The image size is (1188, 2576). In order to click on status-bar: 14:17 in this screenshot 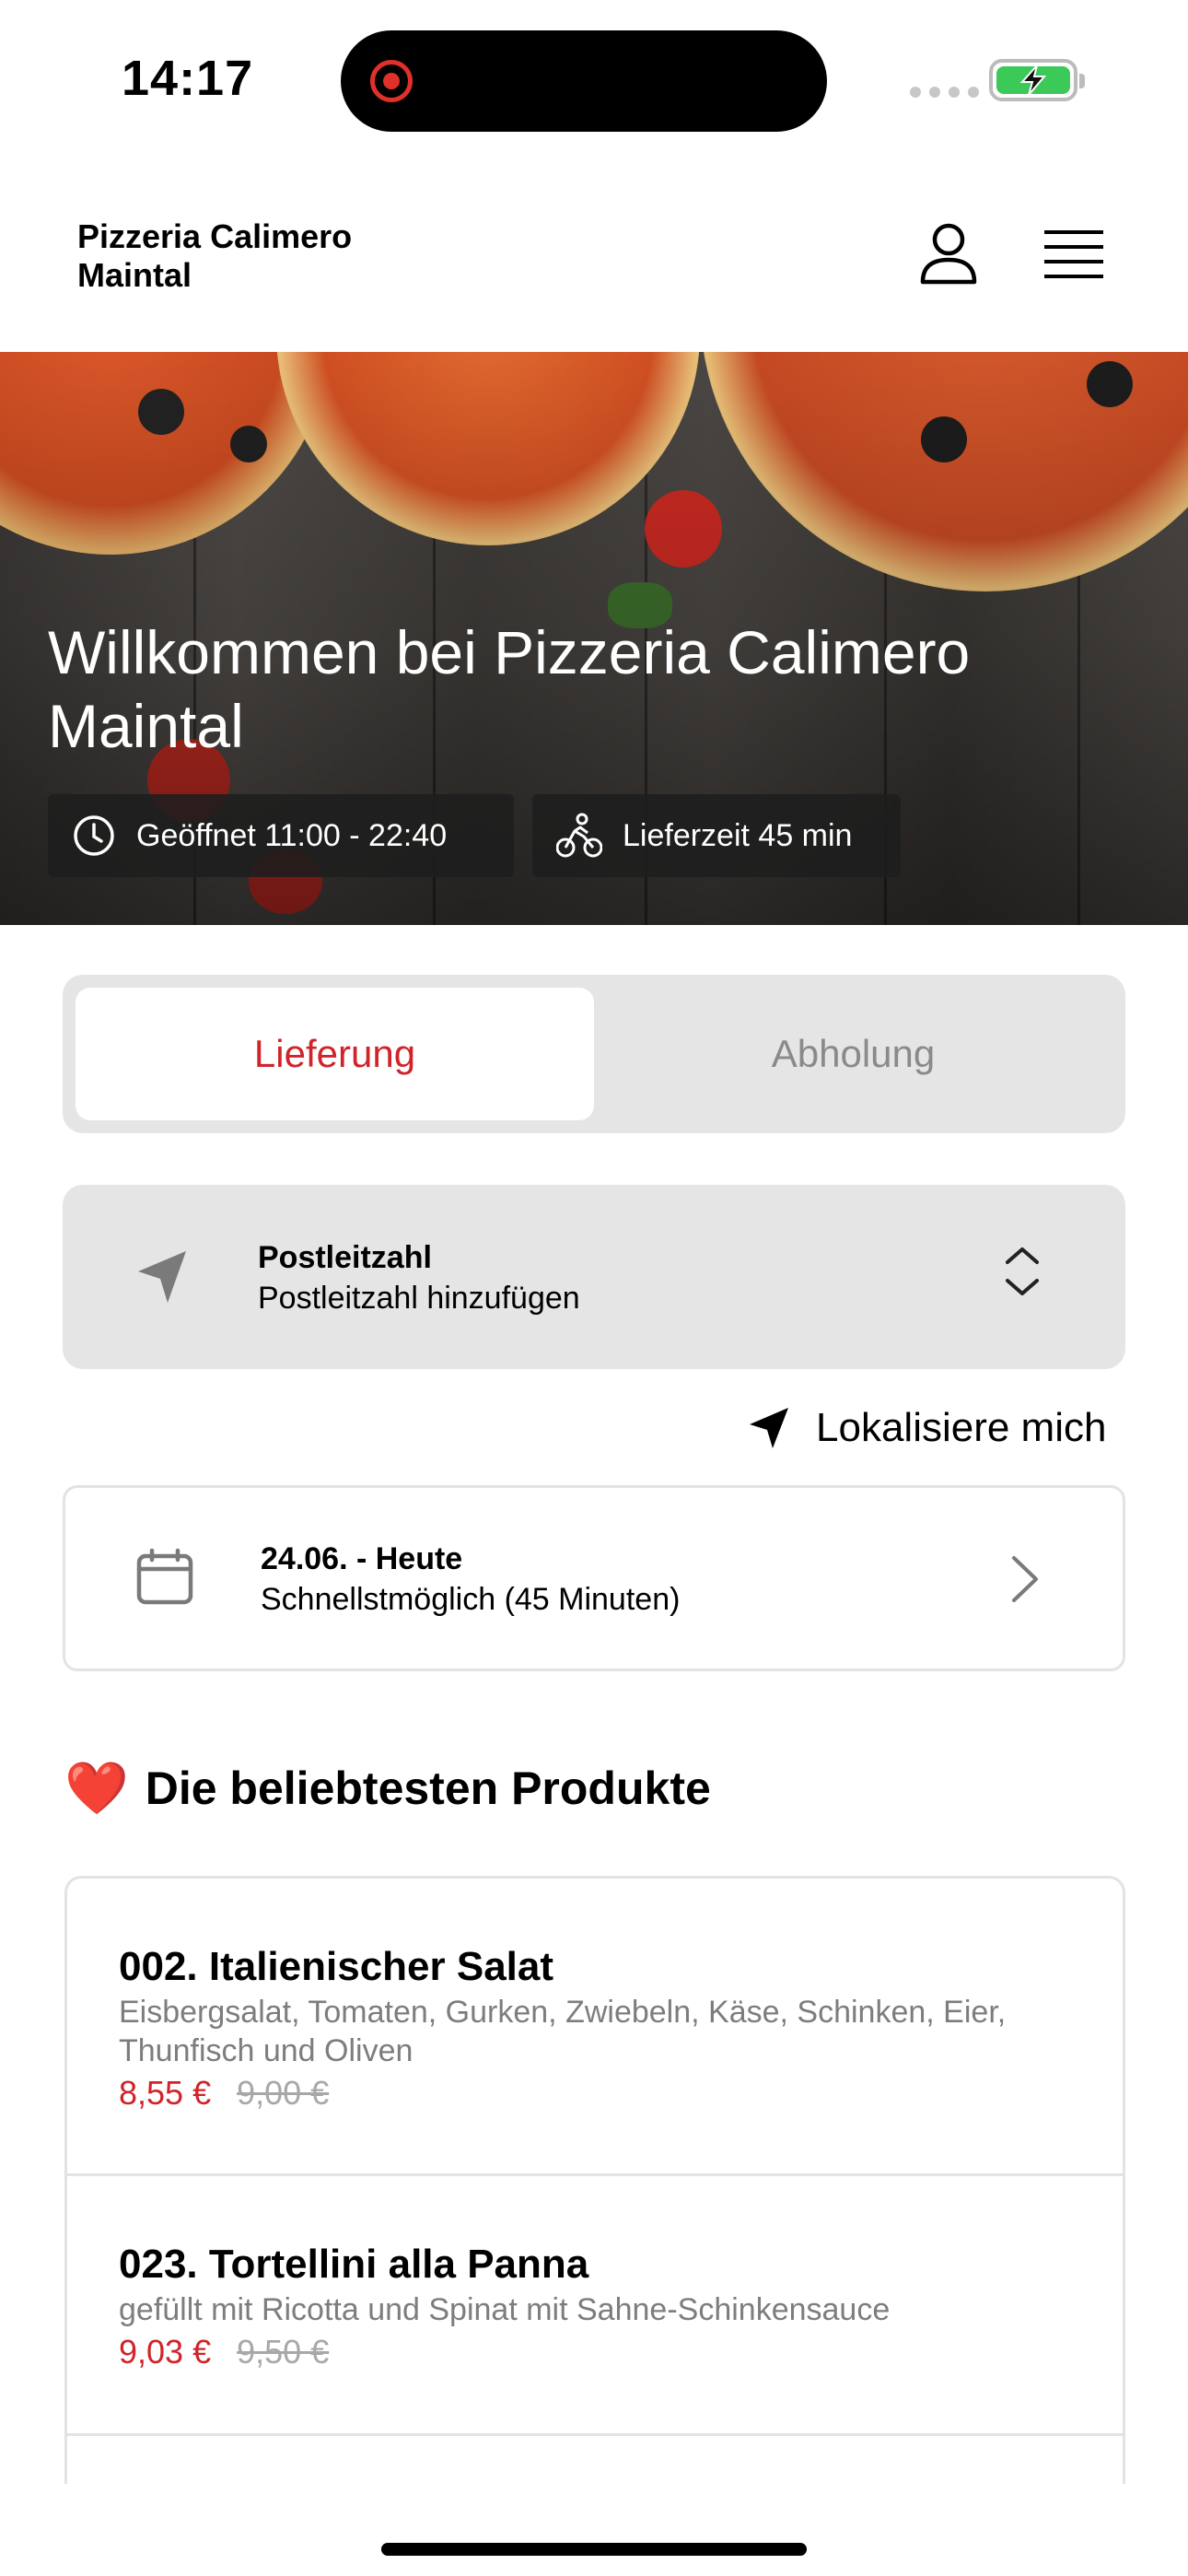, I will do `click(594, 78)`.